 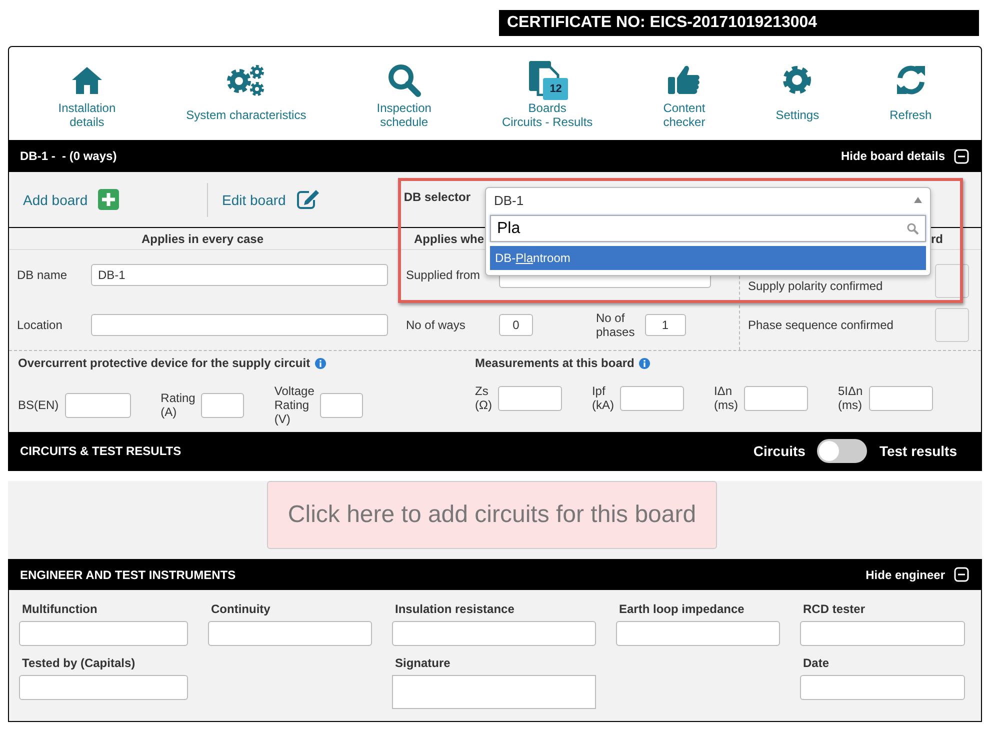 What do you see at coordinates (911, 88) in the screenshot?
I see `toolbar-button: Refresh` at bounding box center [911, 88].